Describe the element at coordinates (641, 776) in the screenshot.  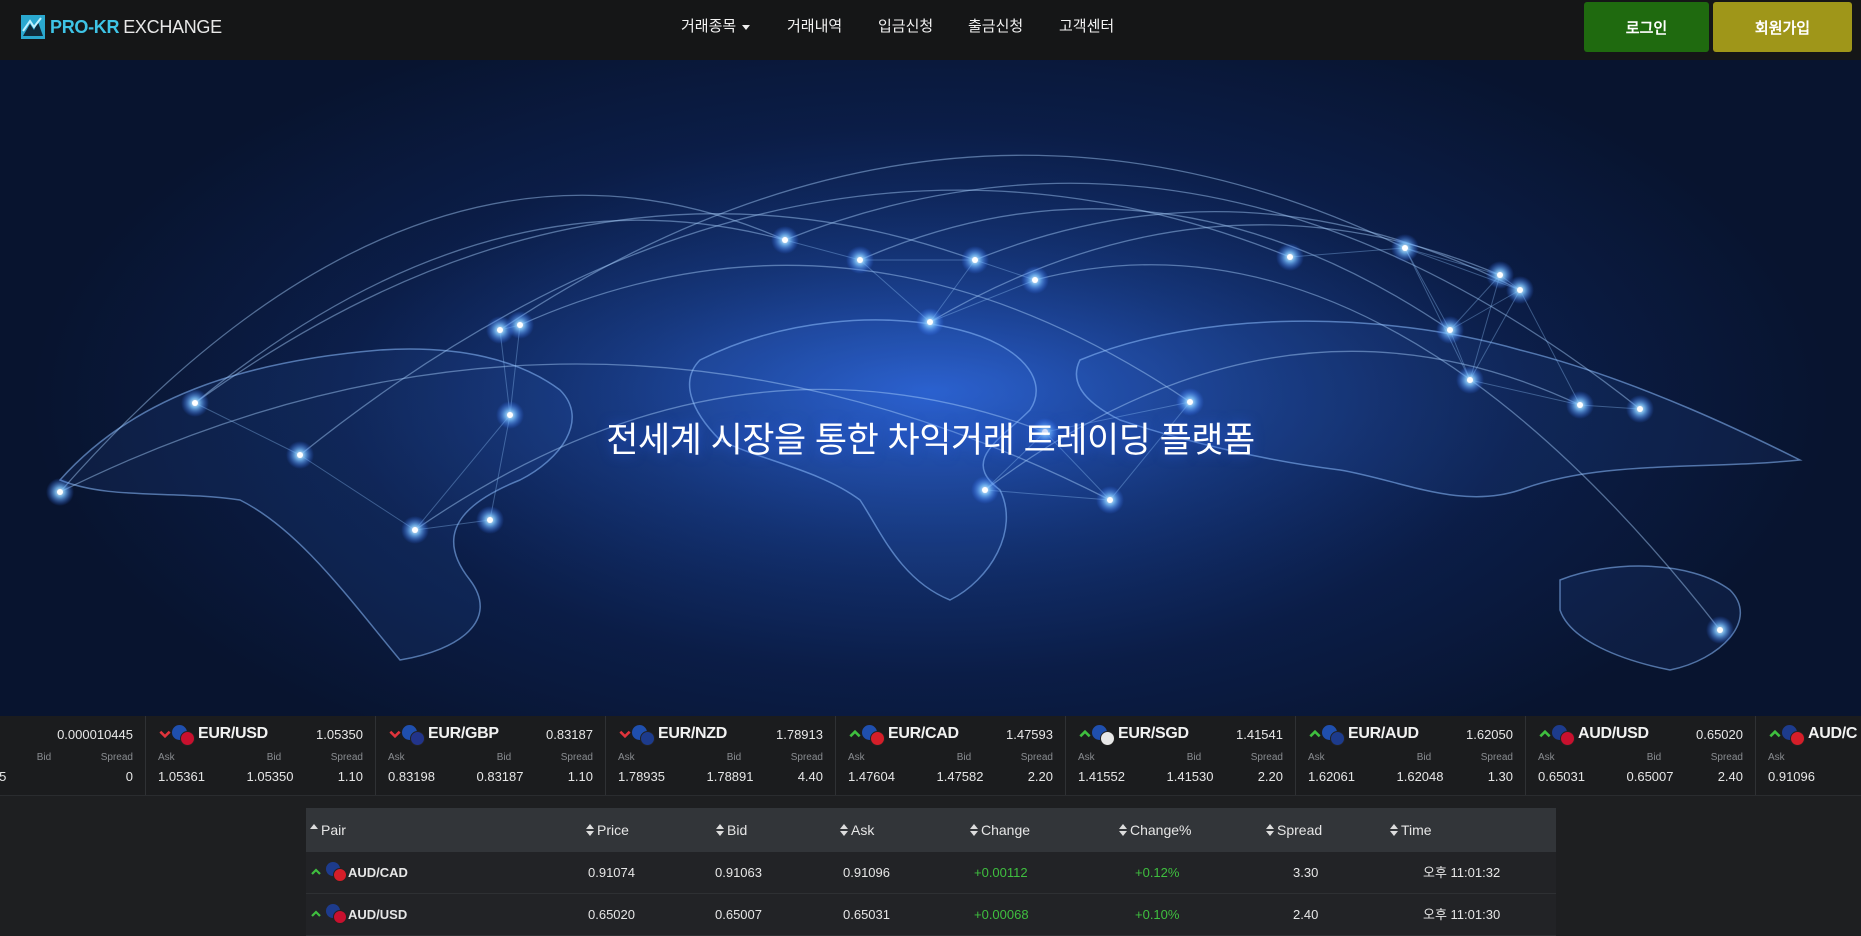
I see `ask-value: 1.78935` at that location.